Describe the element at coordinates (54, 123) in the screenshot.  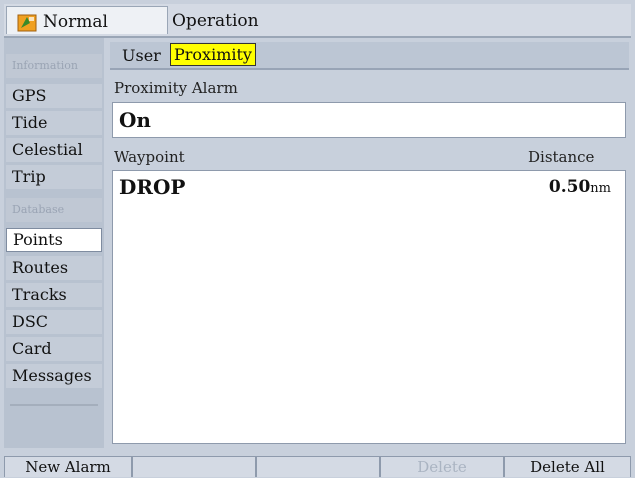
I see `sidebar-item-tide: Tide` at that location.